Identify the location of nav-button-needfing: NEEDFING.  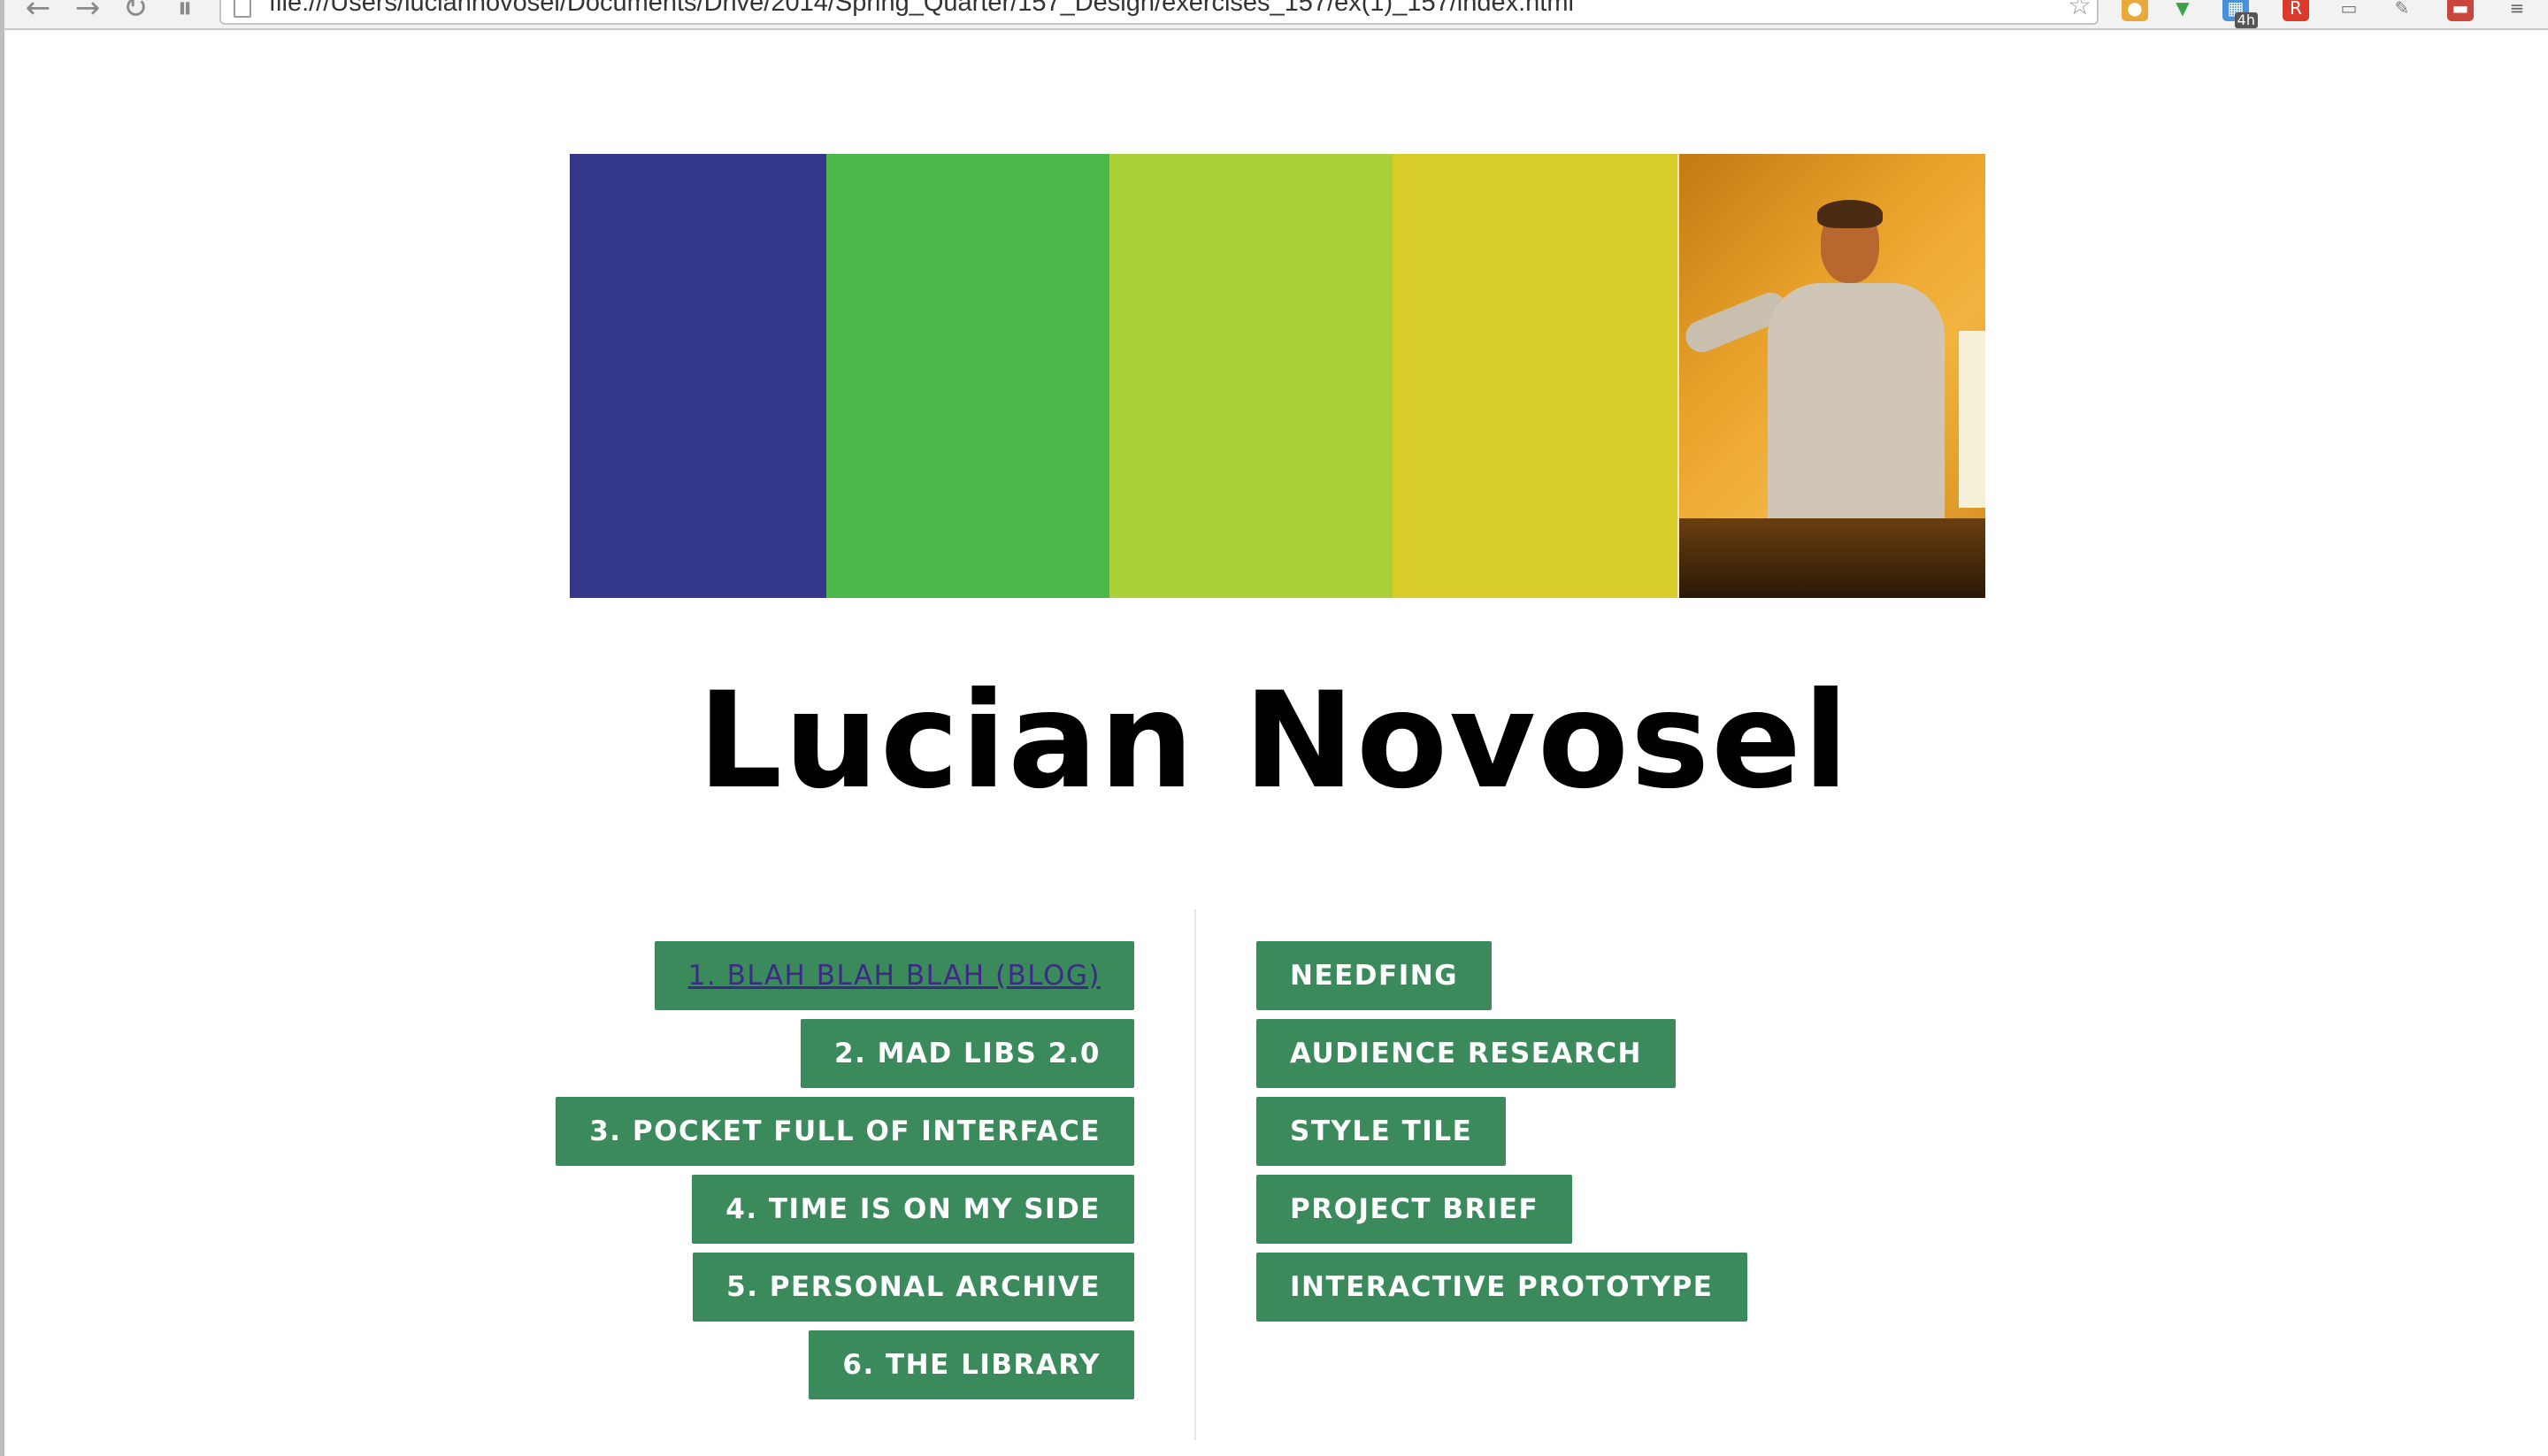
(1374, 975).